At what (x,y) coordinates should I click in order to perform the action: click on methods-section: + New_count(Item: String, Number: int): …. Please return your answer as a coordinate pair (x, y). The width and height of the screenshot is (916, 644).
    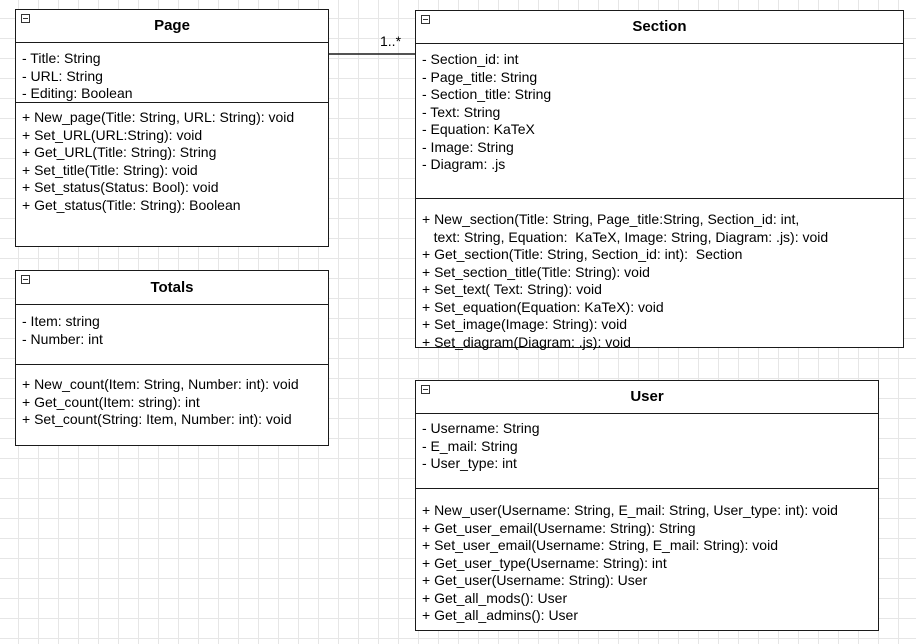
    Looking at the image, I should click on (172, 397).